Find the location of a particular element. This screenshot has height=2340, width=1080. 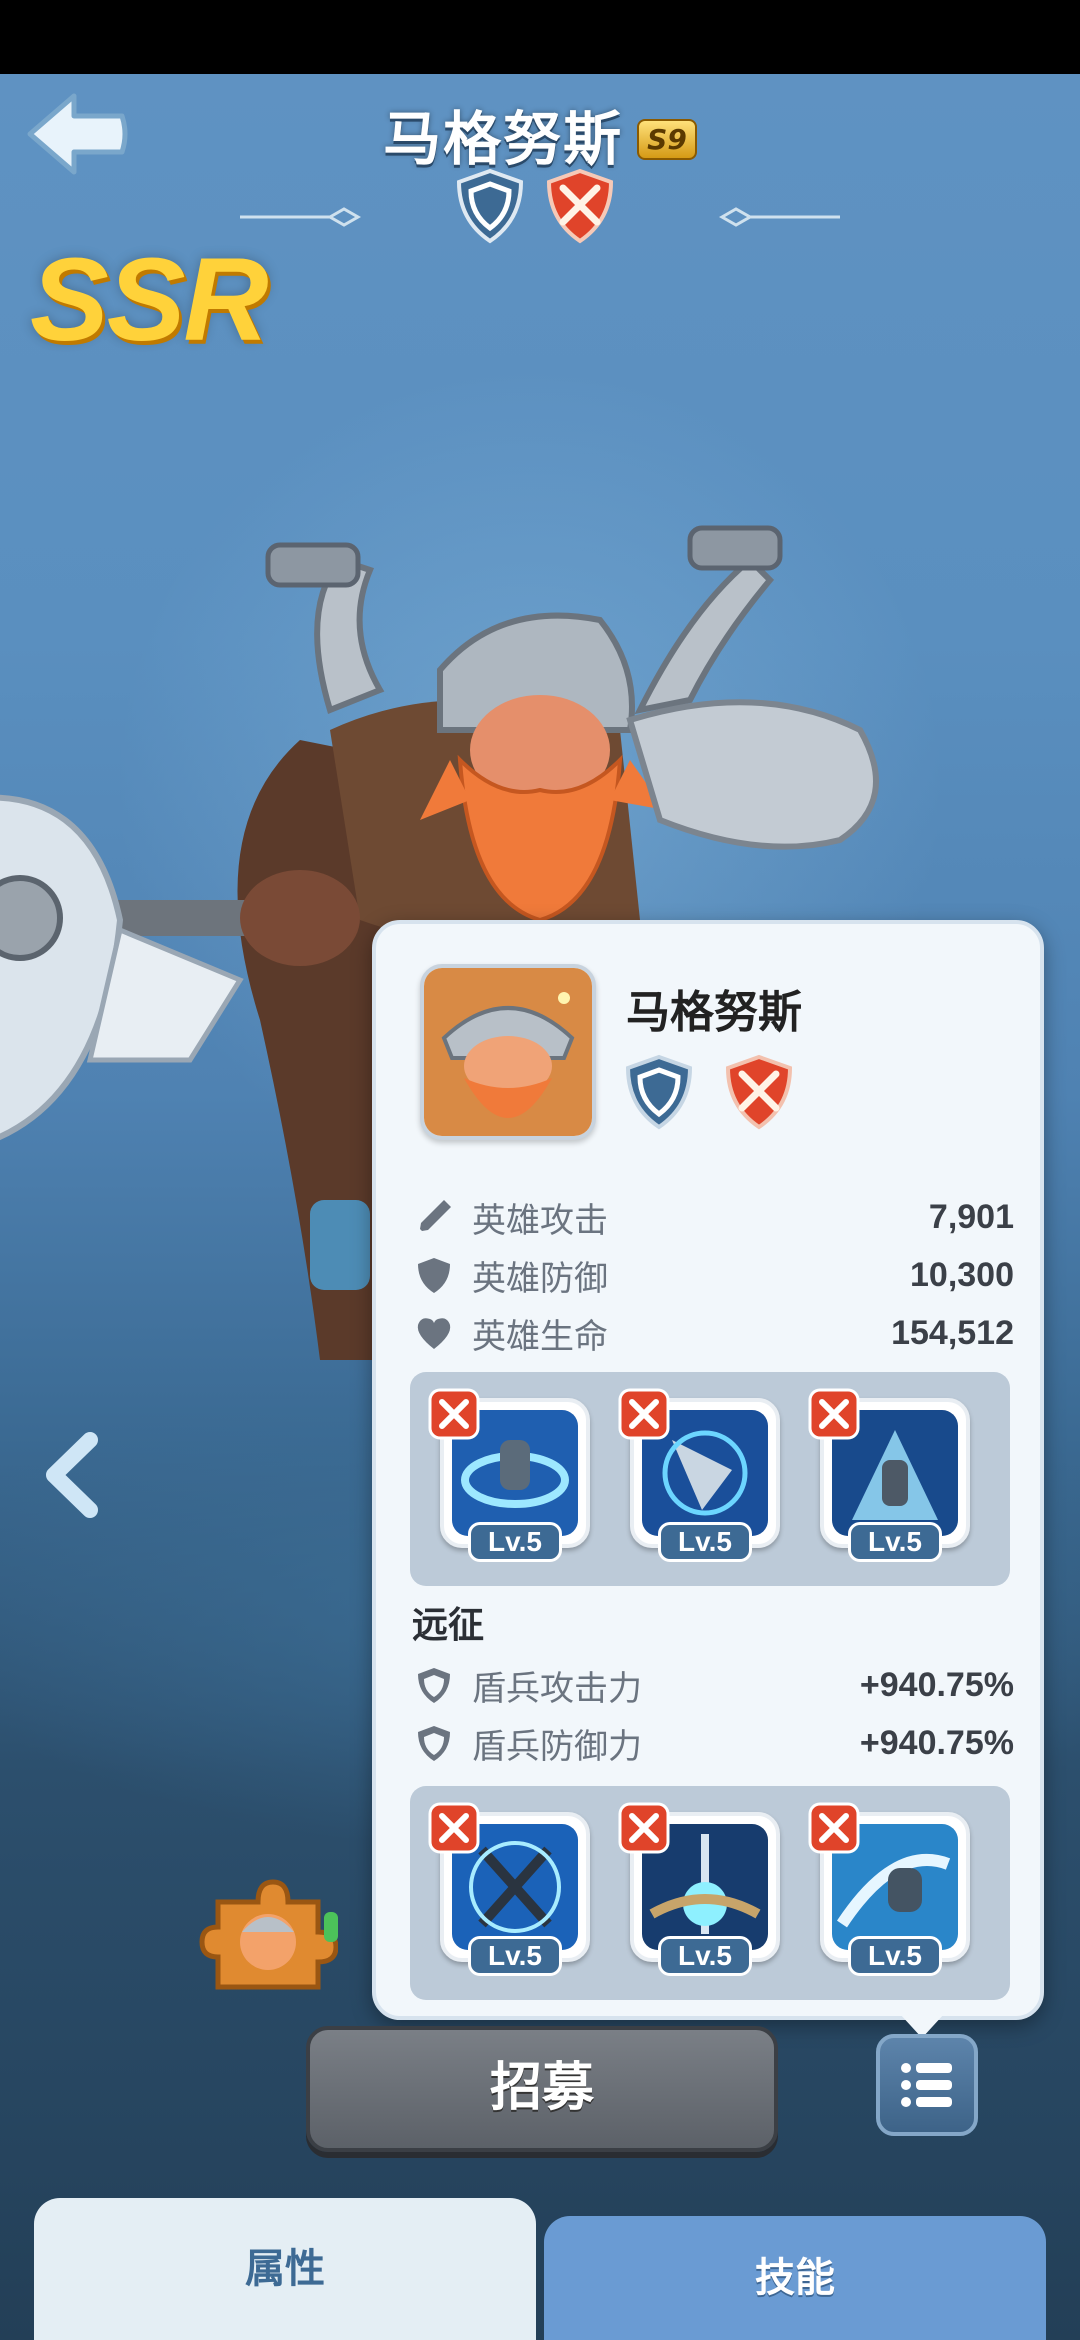

status-bar is located at coordinates (540, 37).